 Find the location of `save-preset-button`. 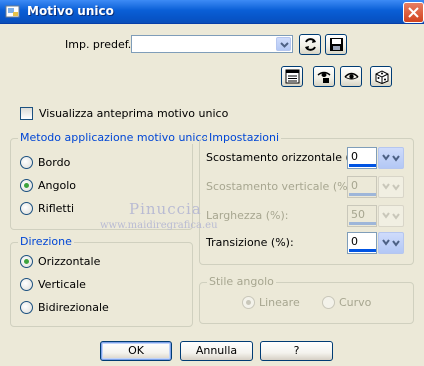

save-preset-button is located at coordinates (336, 44).